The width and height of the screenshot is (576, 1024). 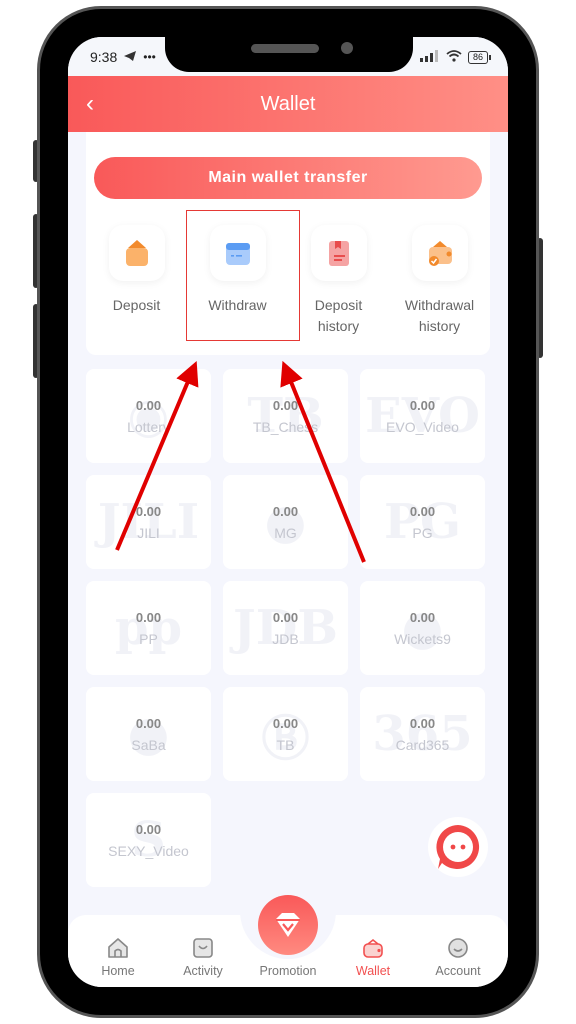 I want to click on telegram-icon, so click(x=130, y=57).